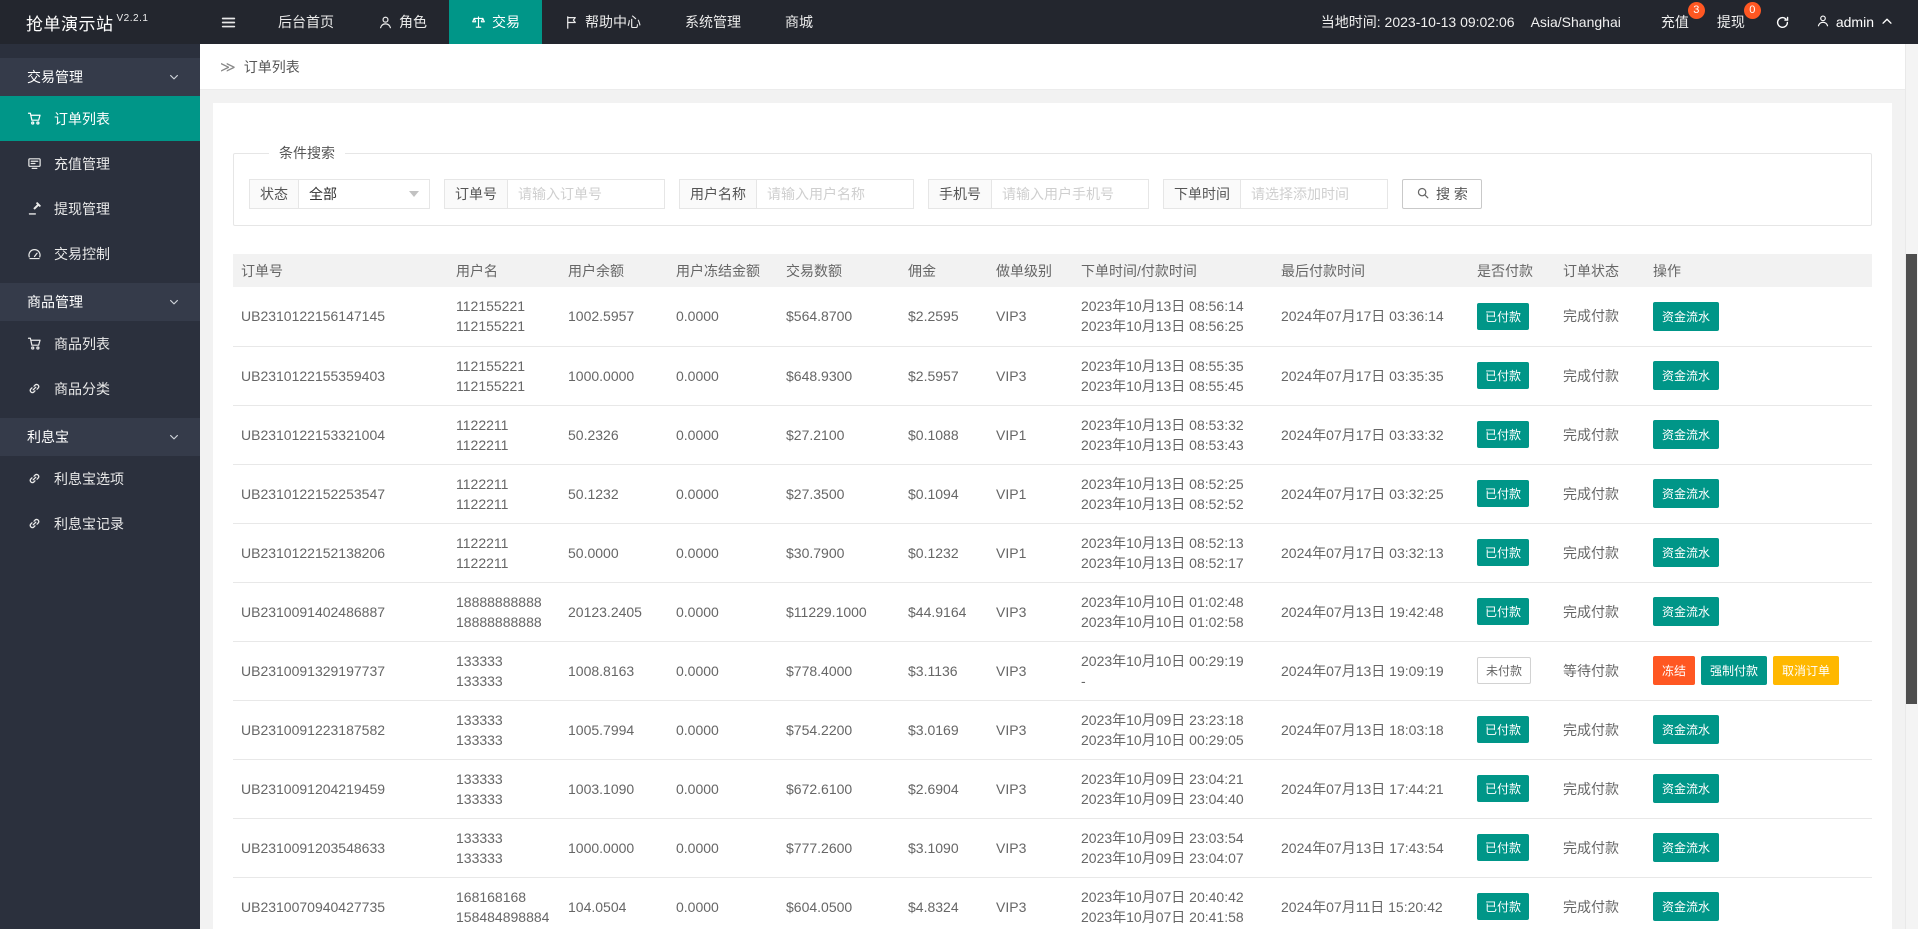 The height and width of the screenshot is (929, 1918). I want to click on cell-order-pay-time: 2023年10月07日 20:40:42 2023年10月07日 20:41:58, so click(1173, 903).